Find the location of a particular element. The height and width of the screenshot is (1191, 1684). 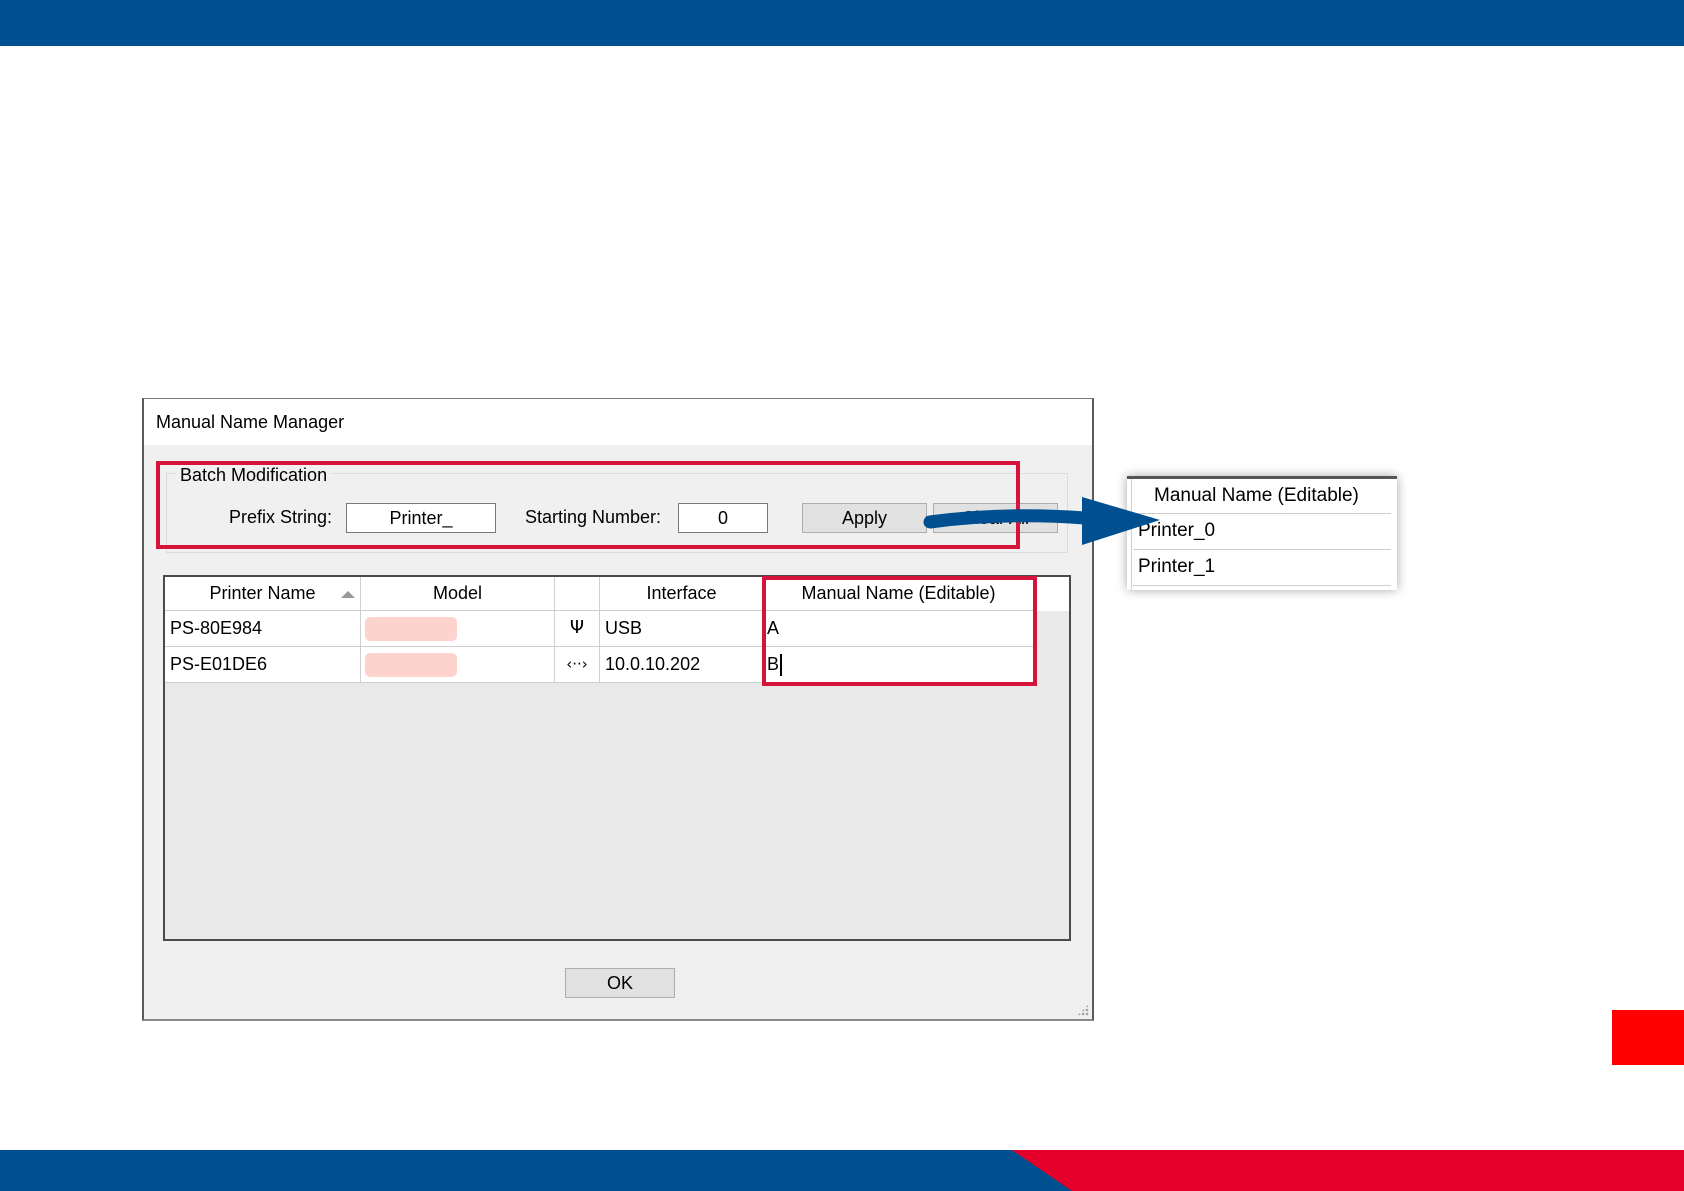

bottom-brand-band is located at coordinates (842, 1170).